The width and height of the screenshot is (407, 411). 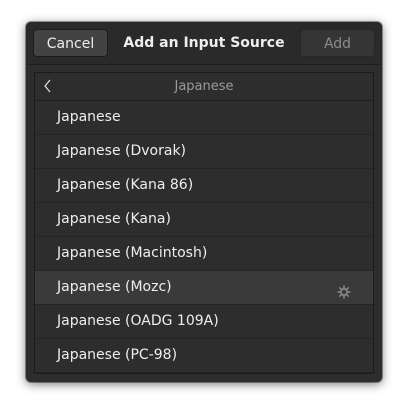 What do you see at coordinates (204, 254) in the screenshot?
I see `list-item: Japanese (Macintosh)` at bounding box center [204, 254].